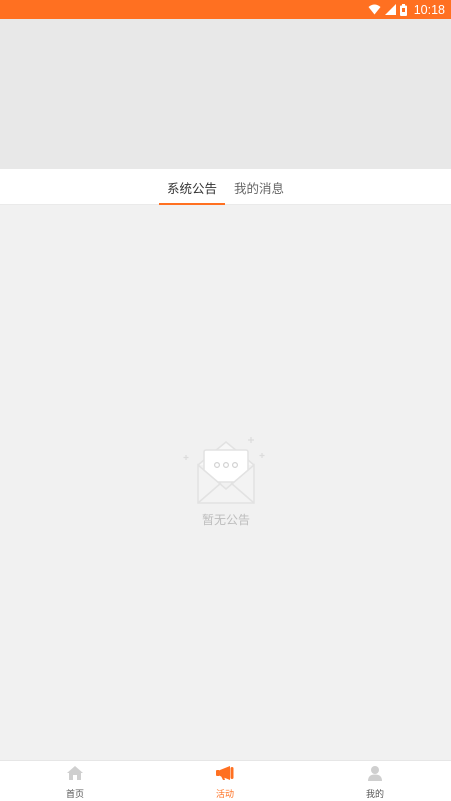 The image size is (451, 801). I want to click on envelope-icon, so click(226, 472).